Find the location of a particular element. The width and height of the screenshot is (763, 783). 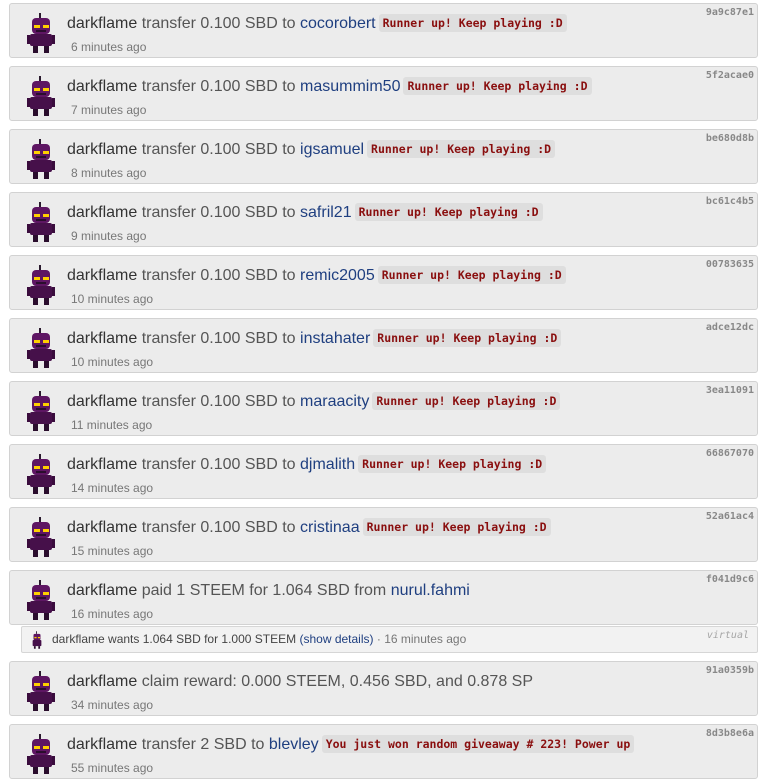

recipient-link: cocorobert is located at coordinates (338, 23).